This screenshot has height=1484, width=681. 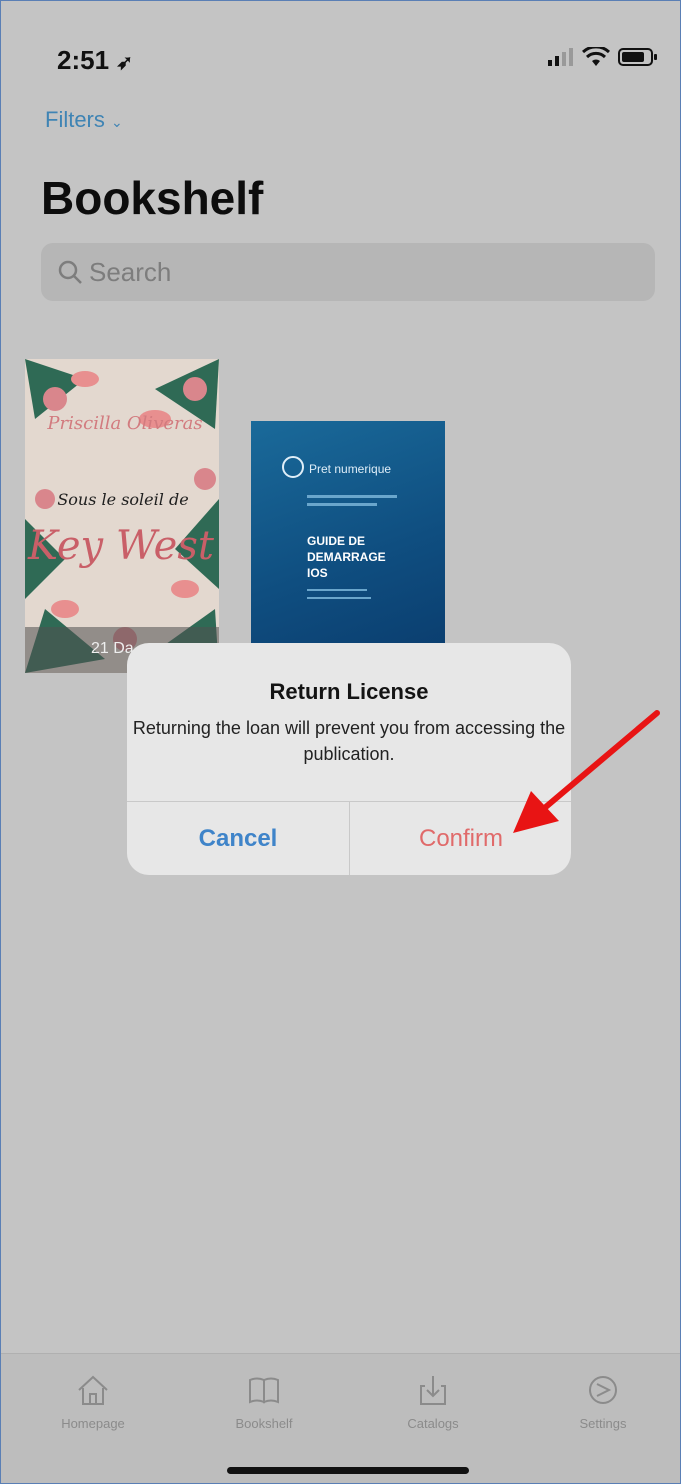 What do you see at coordinates (433, 1423) in the screenshot?
I see `tab-label: Catalogs` at bounding box center [433, 1423].